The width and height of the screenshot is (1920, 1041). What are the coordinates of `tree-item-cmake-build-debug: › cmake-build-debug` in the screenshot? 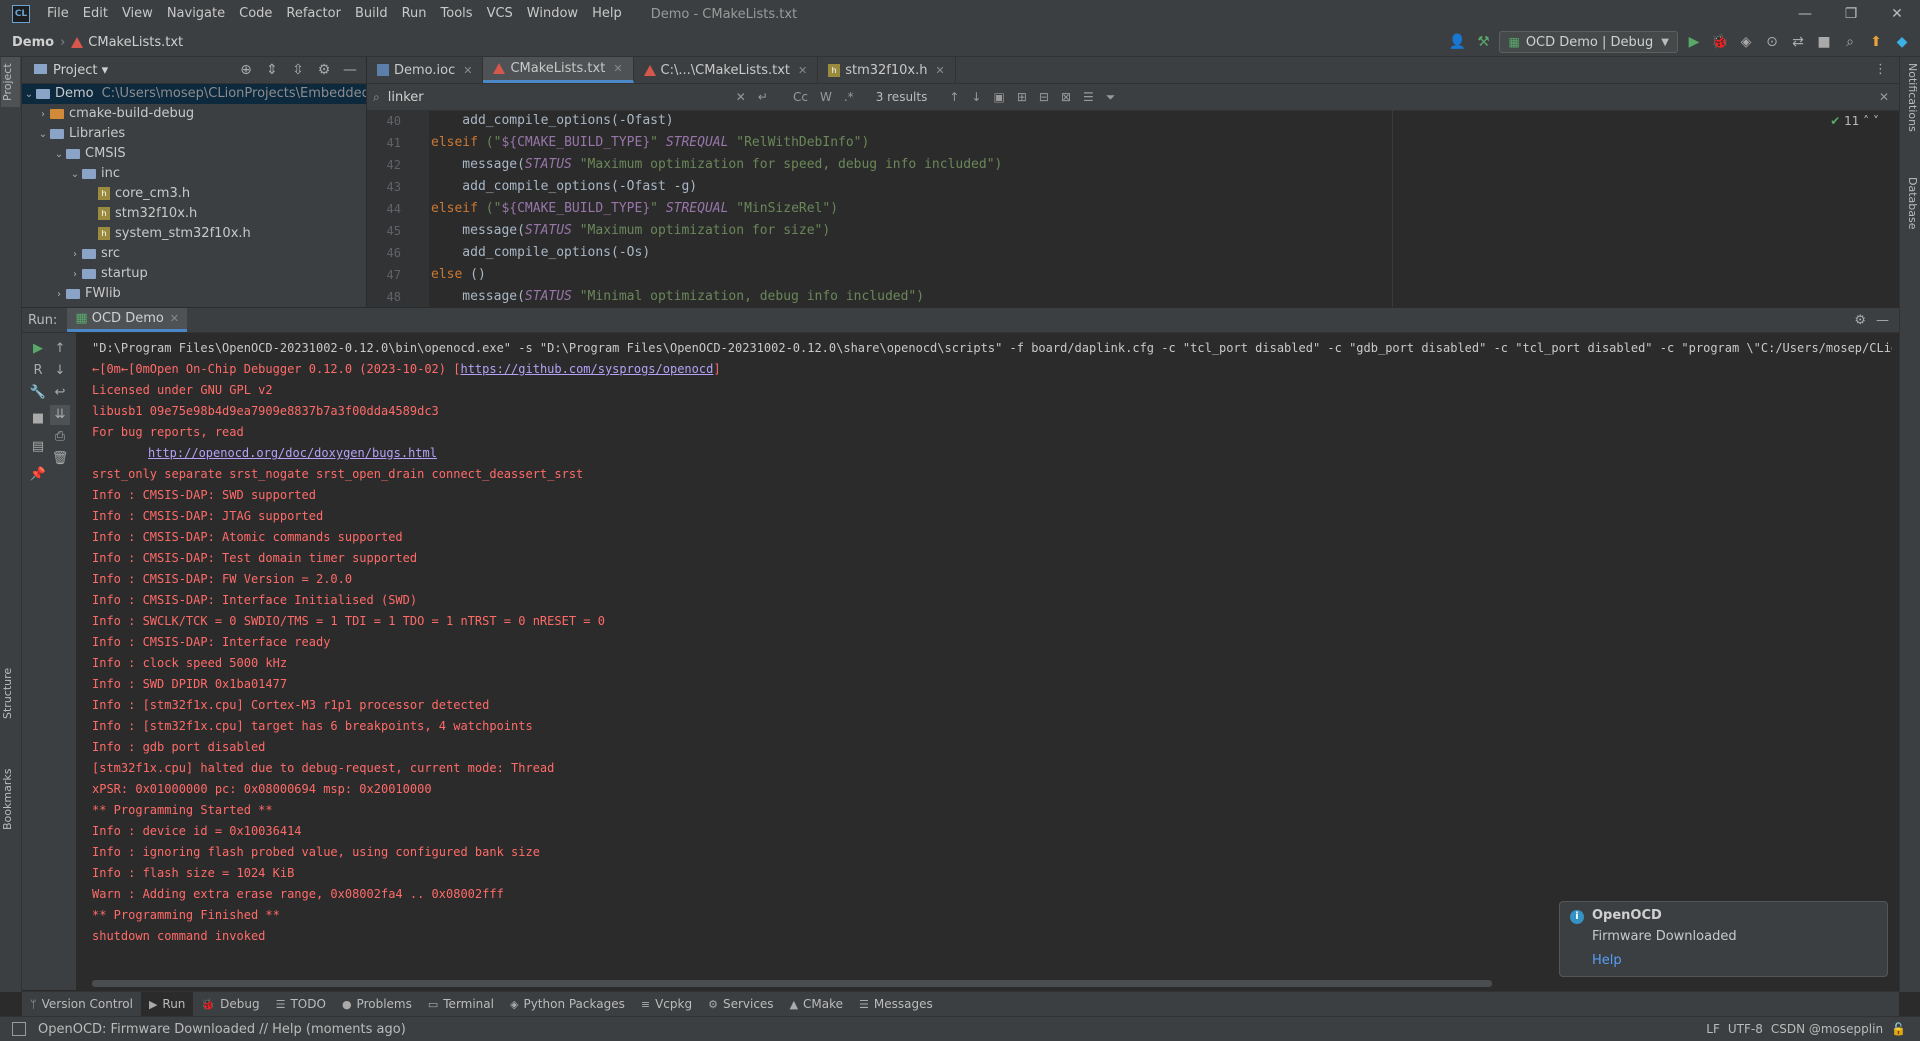 It's located at (194, 114).